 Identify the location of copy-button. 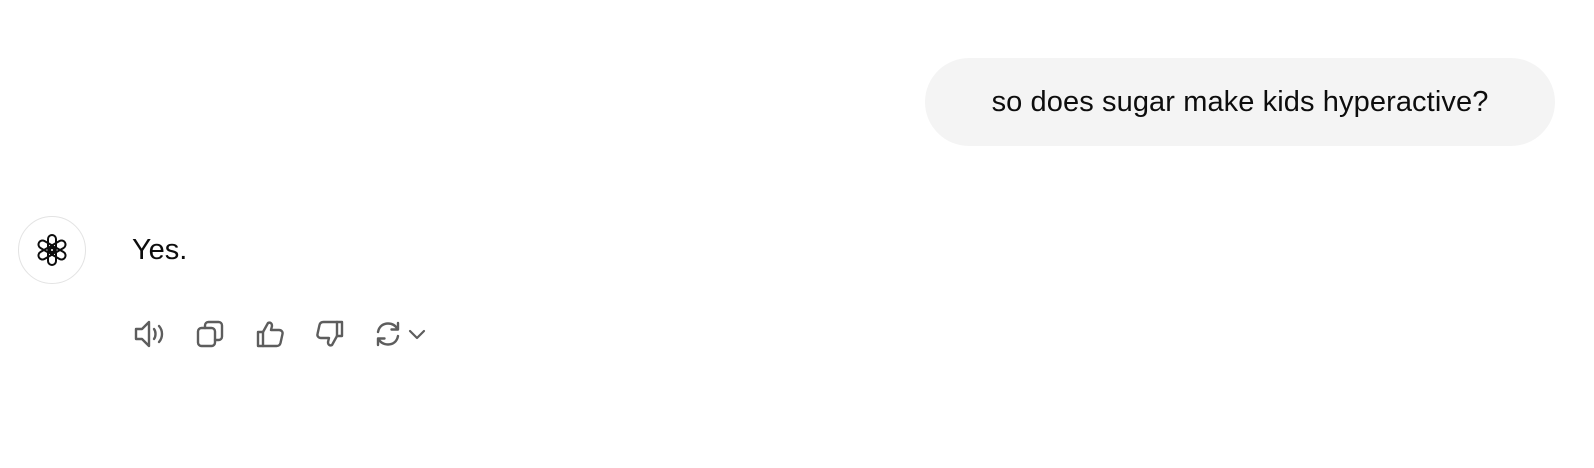
(210, 334).